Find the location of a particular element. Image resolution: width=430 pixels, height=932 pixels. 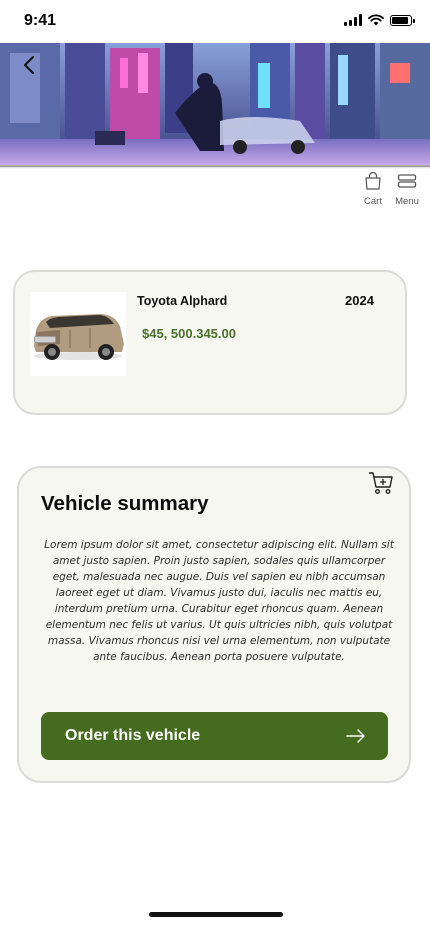

vehicle-year: 2024 is located at coordinates (359, 300).